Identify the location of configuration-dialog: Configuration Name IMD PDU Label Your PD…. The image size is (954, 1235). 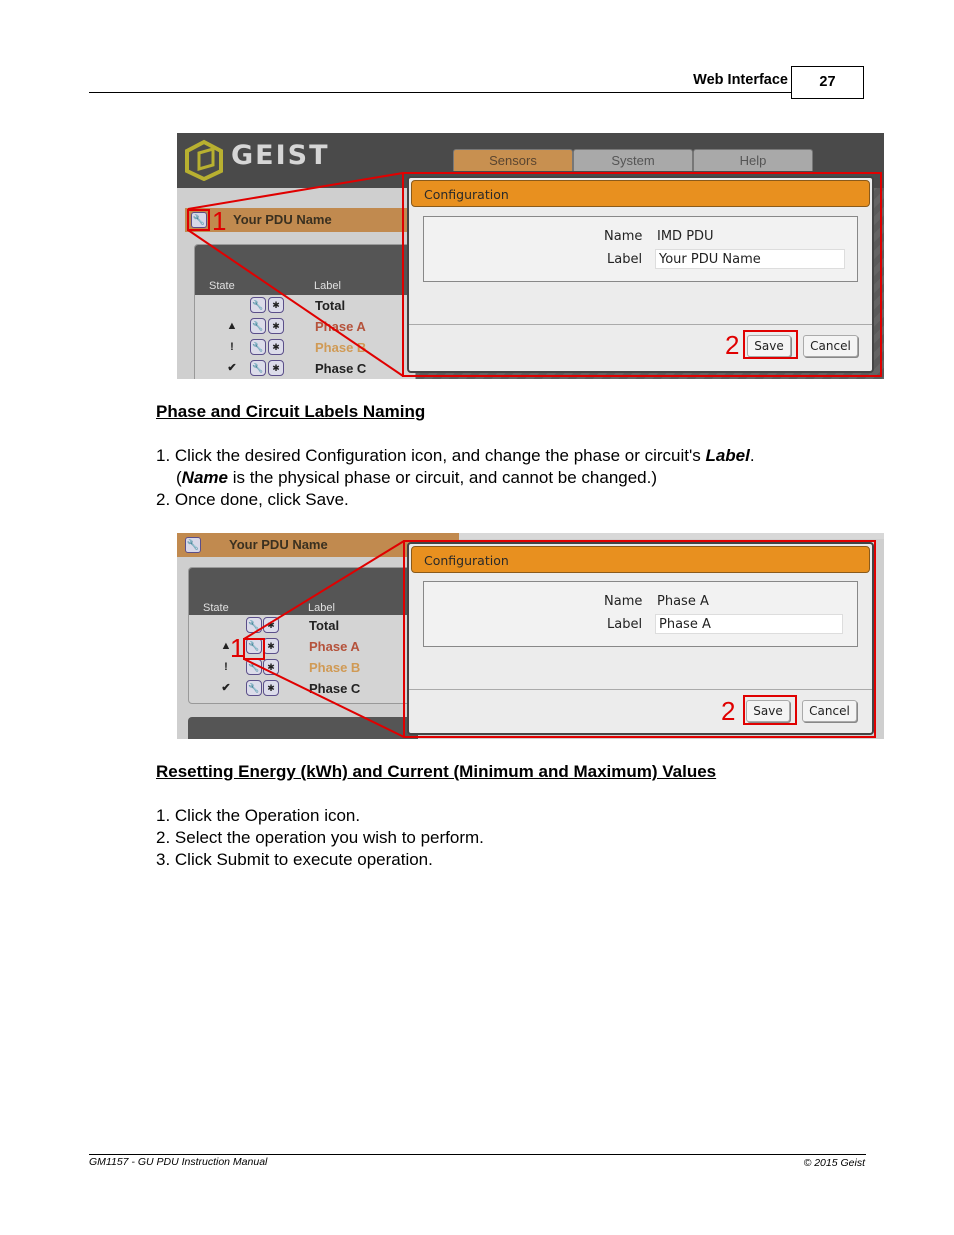
(640, 274).